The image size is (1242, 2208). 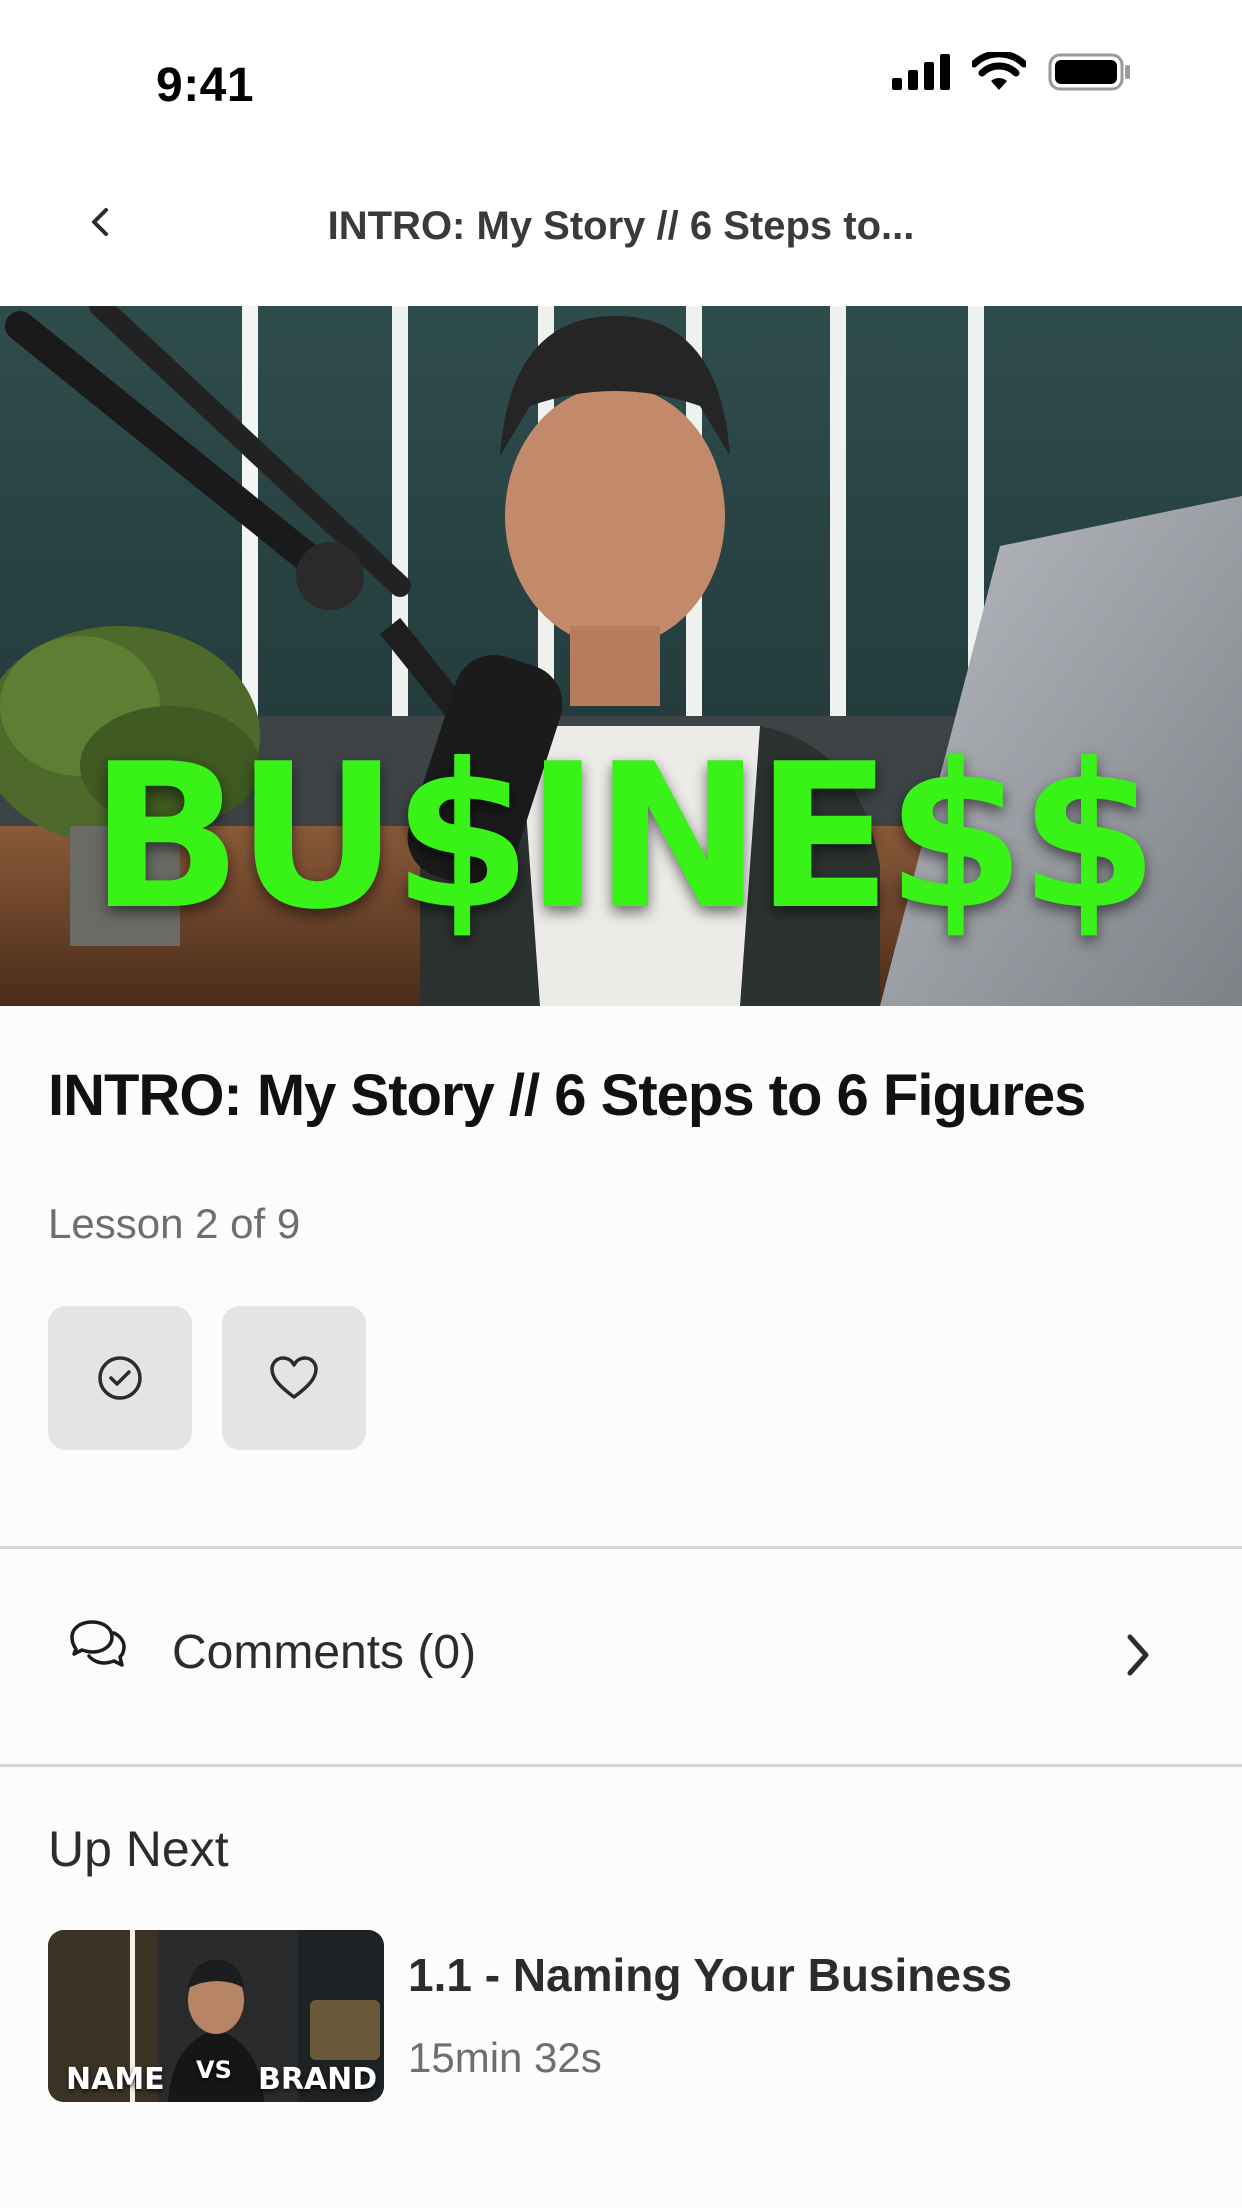 What do you see at coordinates (205, 85) in the screenshot?
I see `status-time: 9:41` at bounding box center [205, 85].